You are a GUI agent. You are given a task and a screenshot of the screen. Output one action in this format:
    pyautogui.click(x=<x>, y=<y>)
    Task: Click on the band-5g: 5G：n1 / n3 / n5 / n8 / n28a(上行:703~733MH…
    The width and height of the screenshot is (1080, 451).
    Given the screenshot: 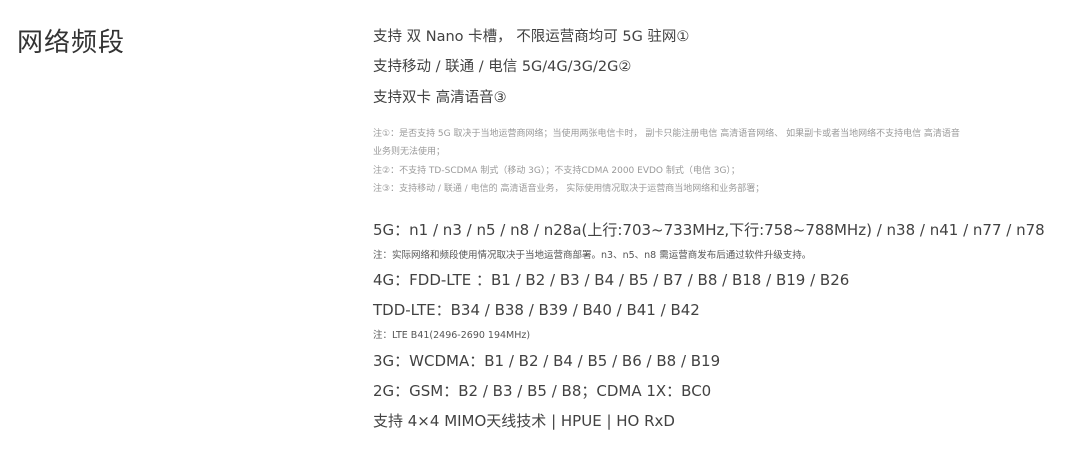 What is the action you would take?
    pyautogui.click(x=709, y=230)
    